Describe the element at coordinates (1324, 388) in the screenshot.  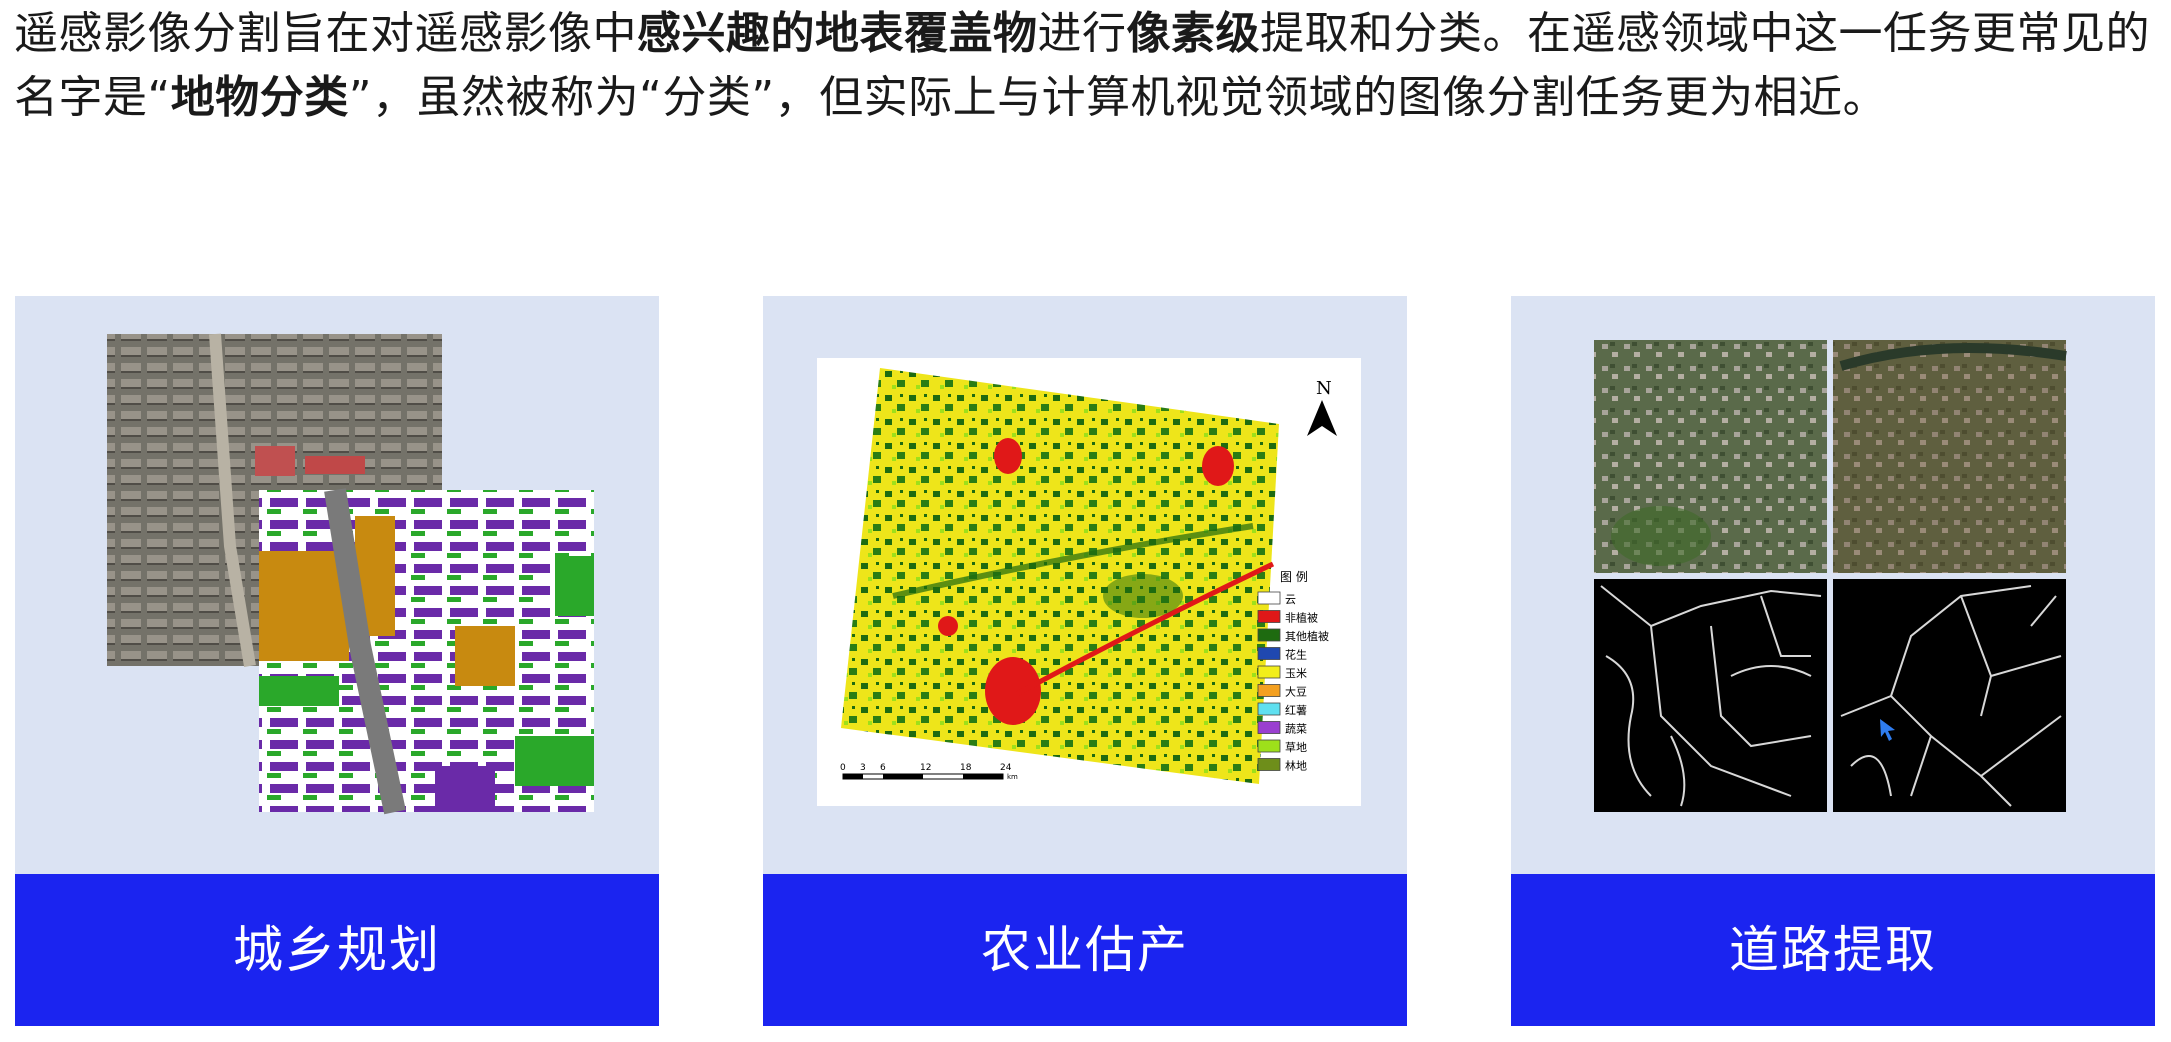
I see `north-label: N` at that location.